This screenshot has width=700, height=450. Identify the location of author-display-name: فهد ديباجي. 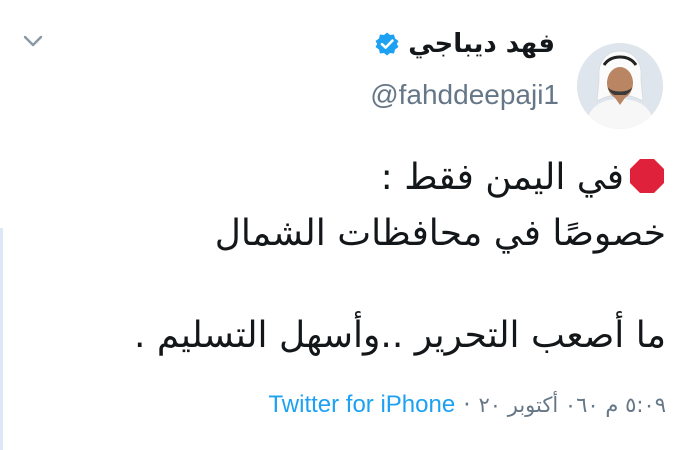
(481, 44).